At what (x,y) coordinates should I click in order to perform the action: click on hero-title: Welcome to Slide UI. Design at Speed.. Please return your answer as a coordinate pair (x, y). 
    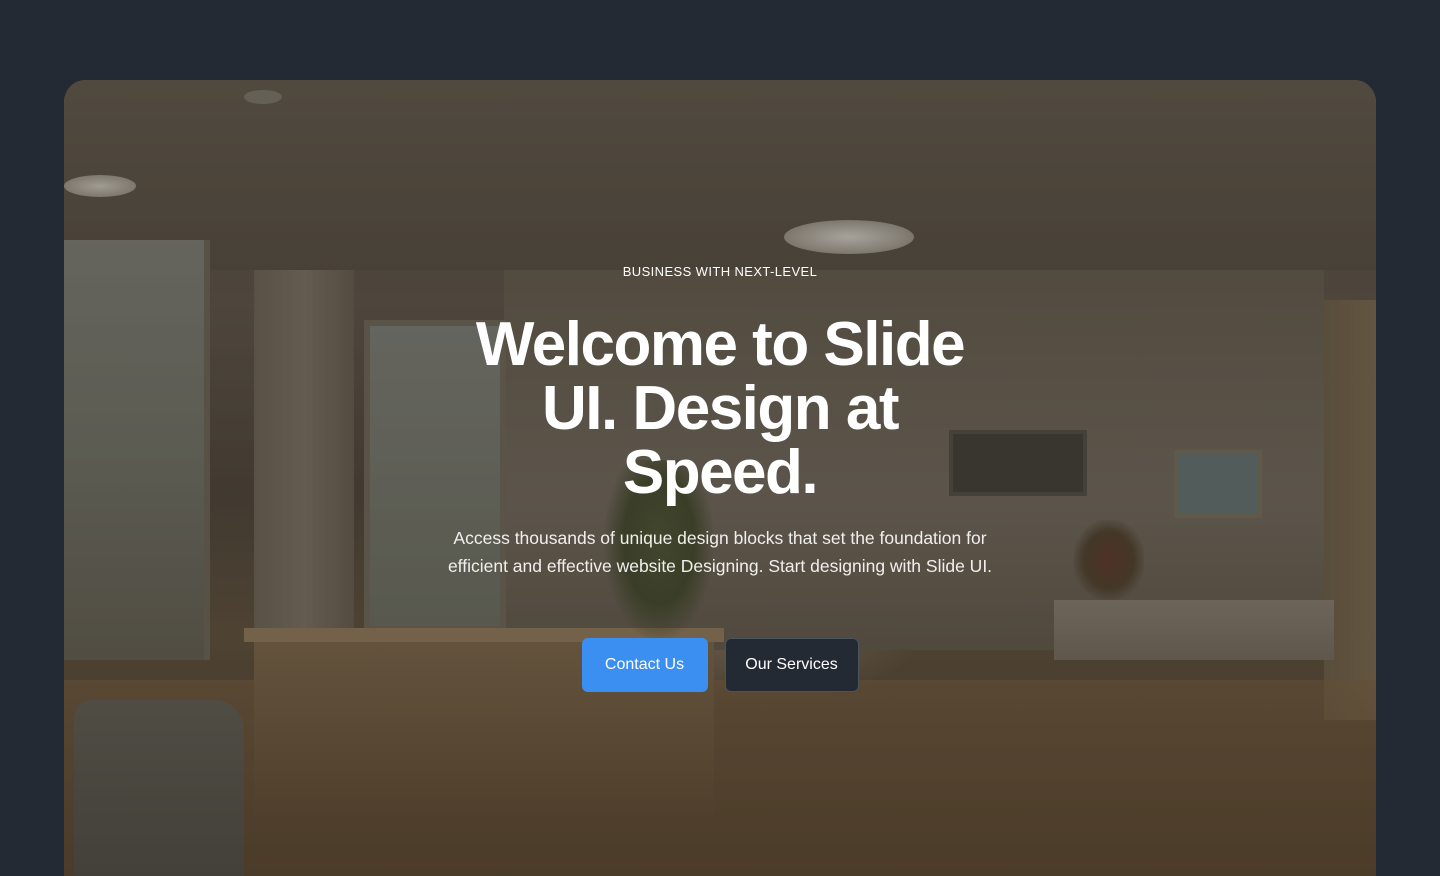
    Looking at the image, I should click on (720, 408).